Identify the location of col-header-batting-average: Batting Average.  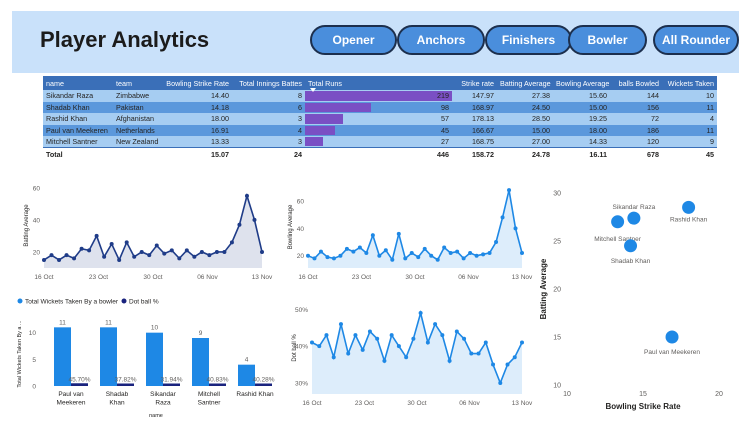
(525, 83).